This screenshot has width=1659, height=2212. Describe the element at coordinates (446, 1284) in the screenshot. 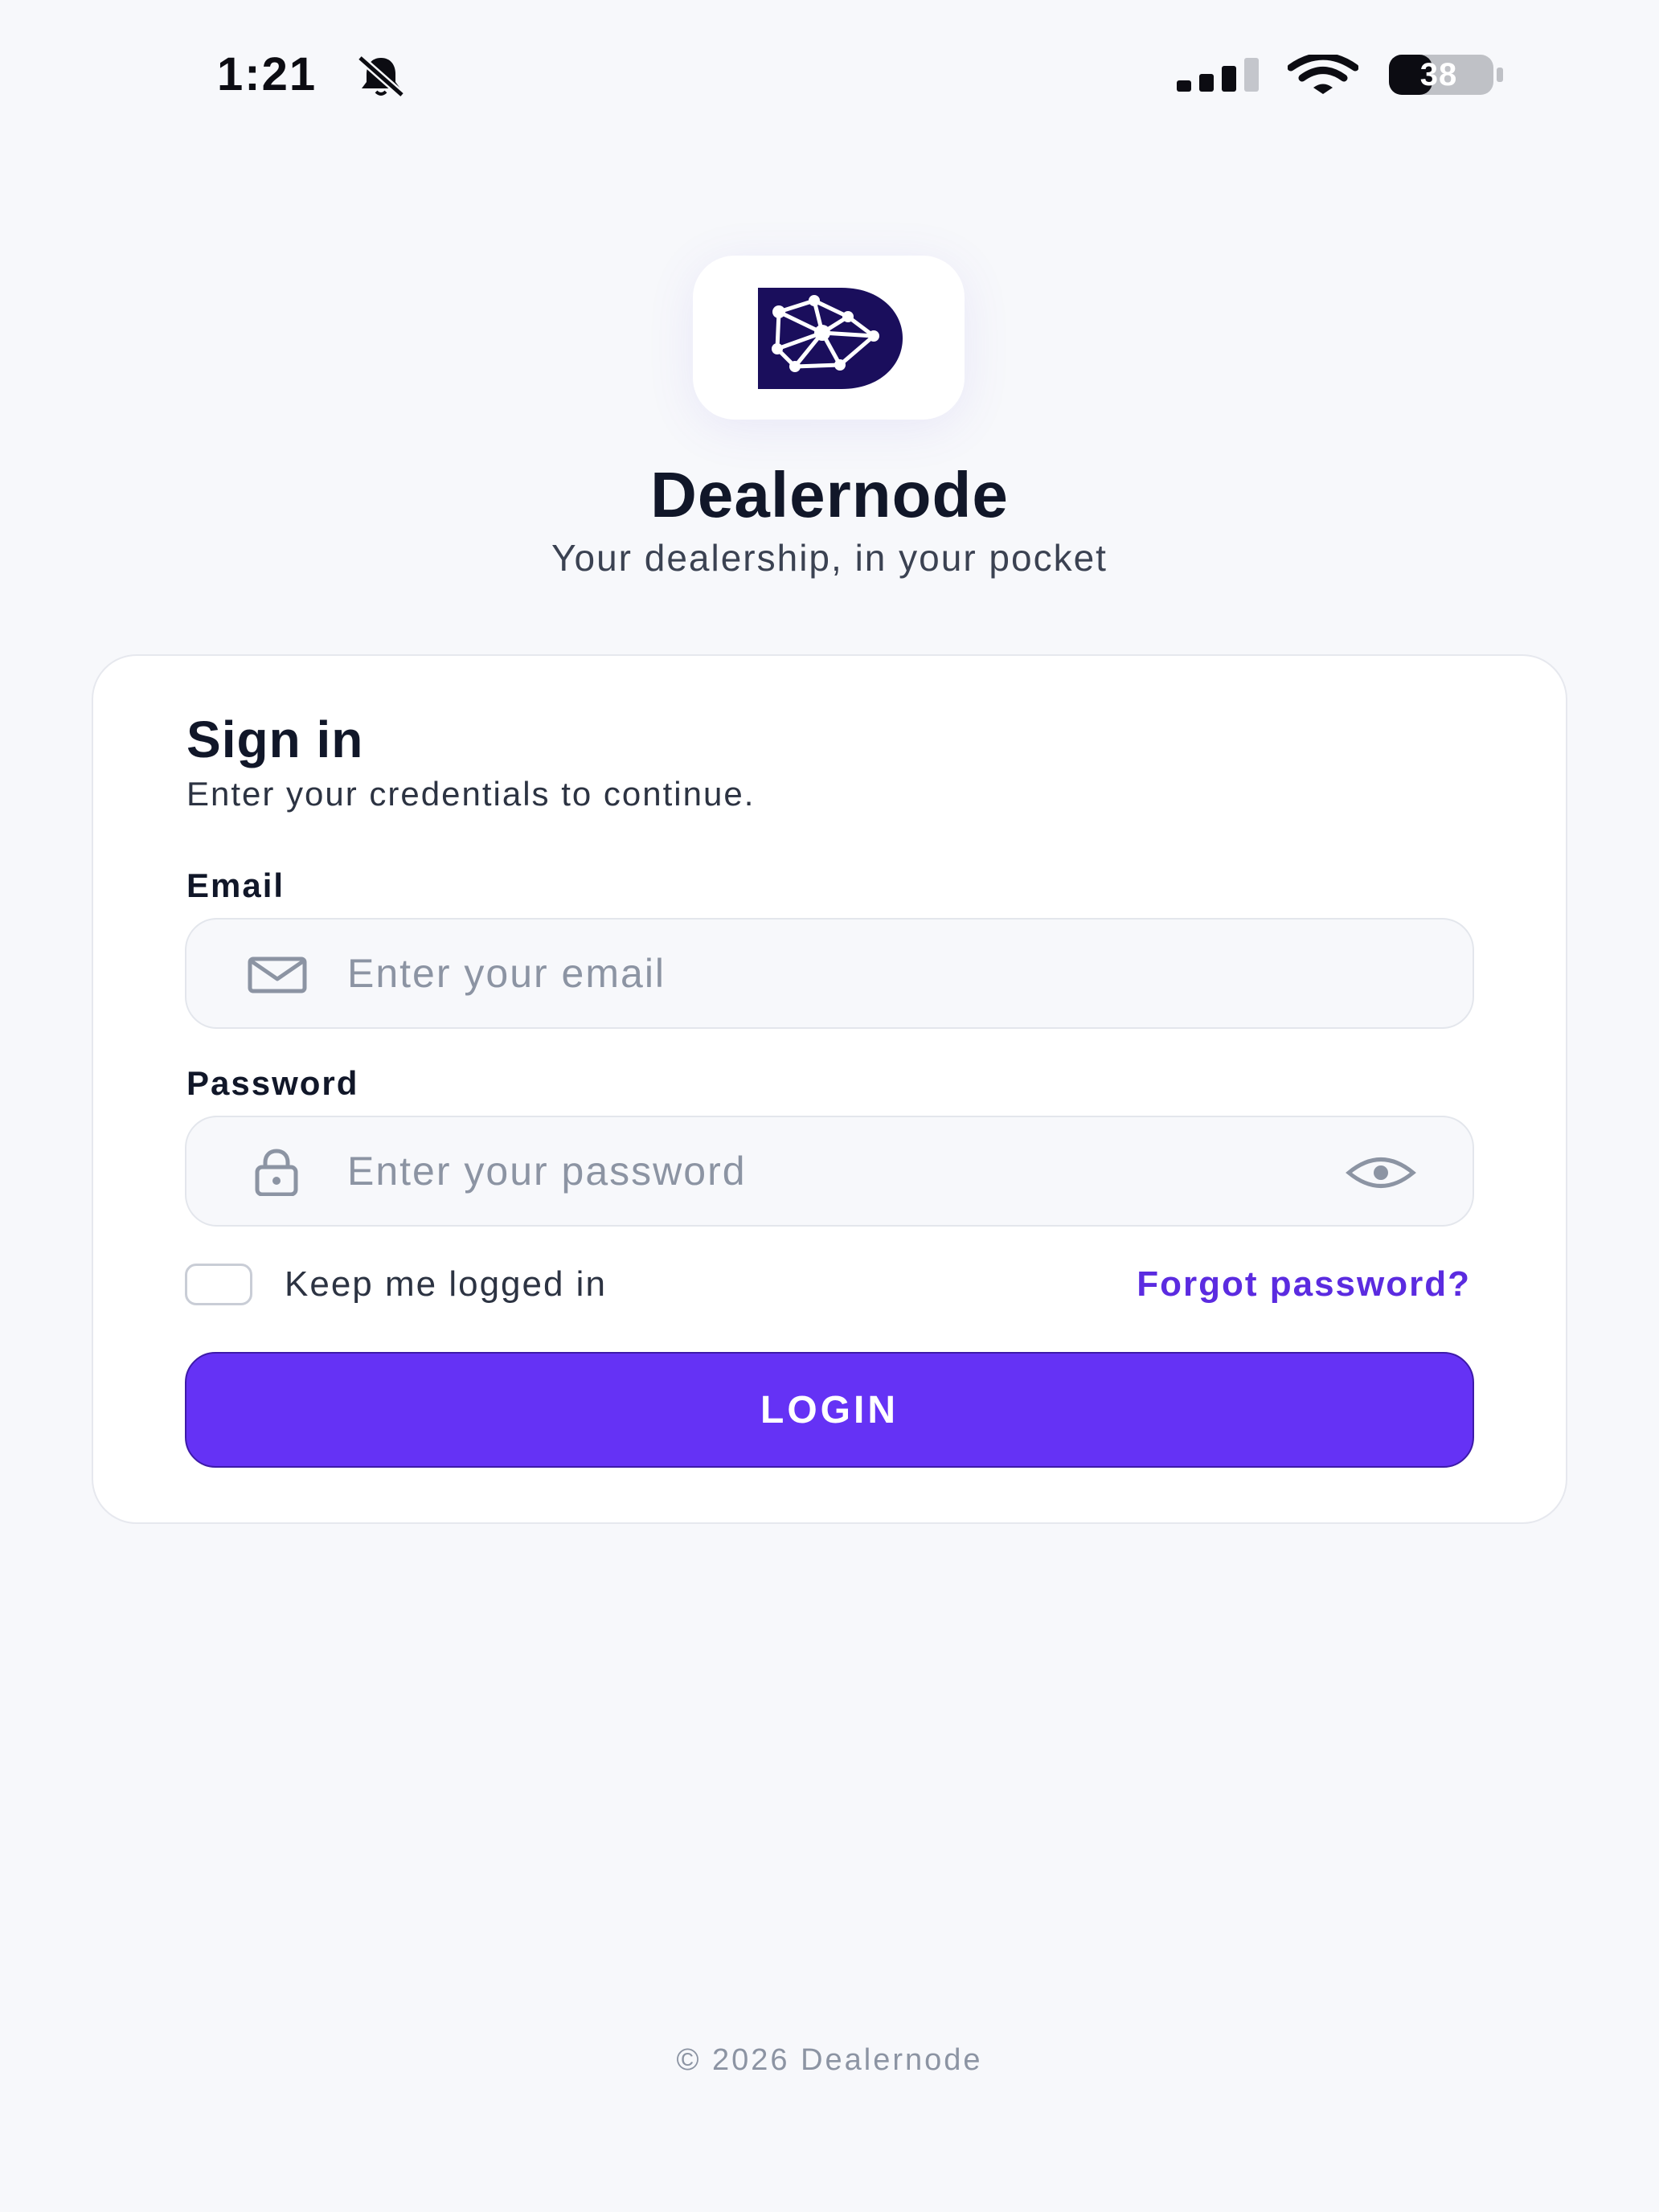

I see `keep-logged-in-label: Keep me logged in` at that location.